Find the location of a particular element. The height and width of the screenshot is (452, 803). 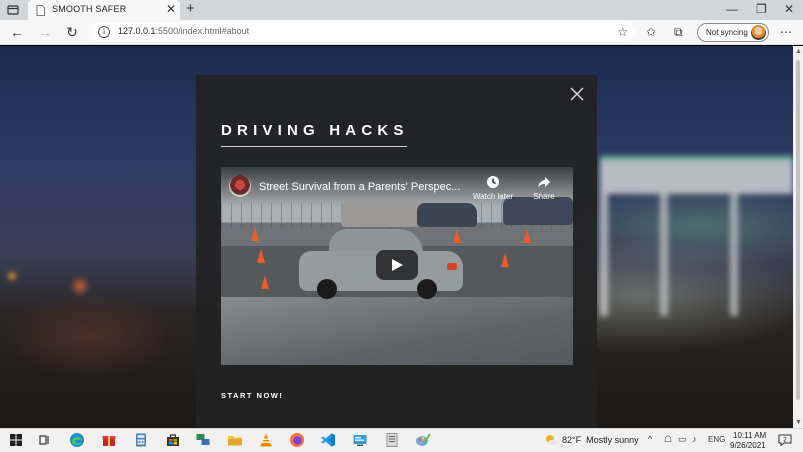

volume-icon: ♪ is located at coordinates (694, 439).